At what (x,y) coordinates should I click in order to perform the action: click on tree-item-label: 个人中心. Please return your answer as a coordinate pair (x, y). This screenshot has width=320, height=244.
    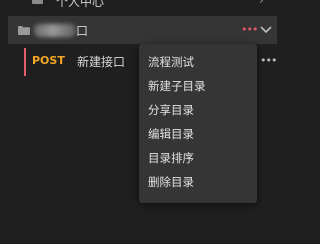
    Looking at the image, I should click on (80, 4).